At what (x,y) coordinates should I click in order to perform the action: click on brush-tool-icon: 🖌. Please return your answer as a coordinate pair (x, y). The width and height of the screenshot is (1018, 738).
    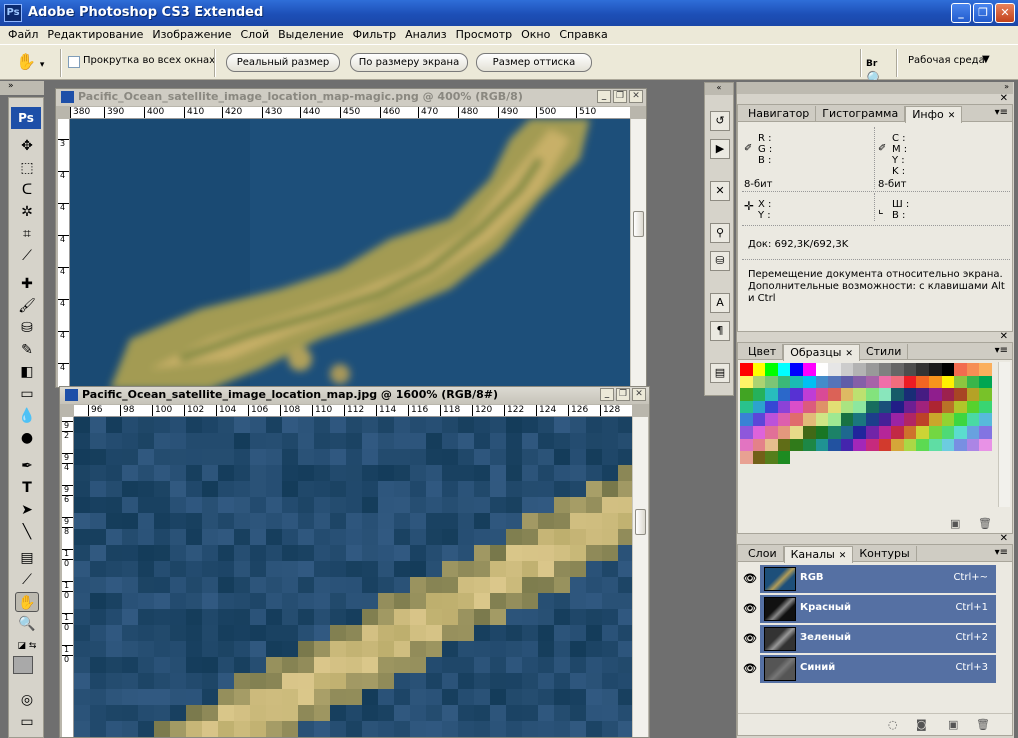
    Looking at the image, I should click on (27, 306).